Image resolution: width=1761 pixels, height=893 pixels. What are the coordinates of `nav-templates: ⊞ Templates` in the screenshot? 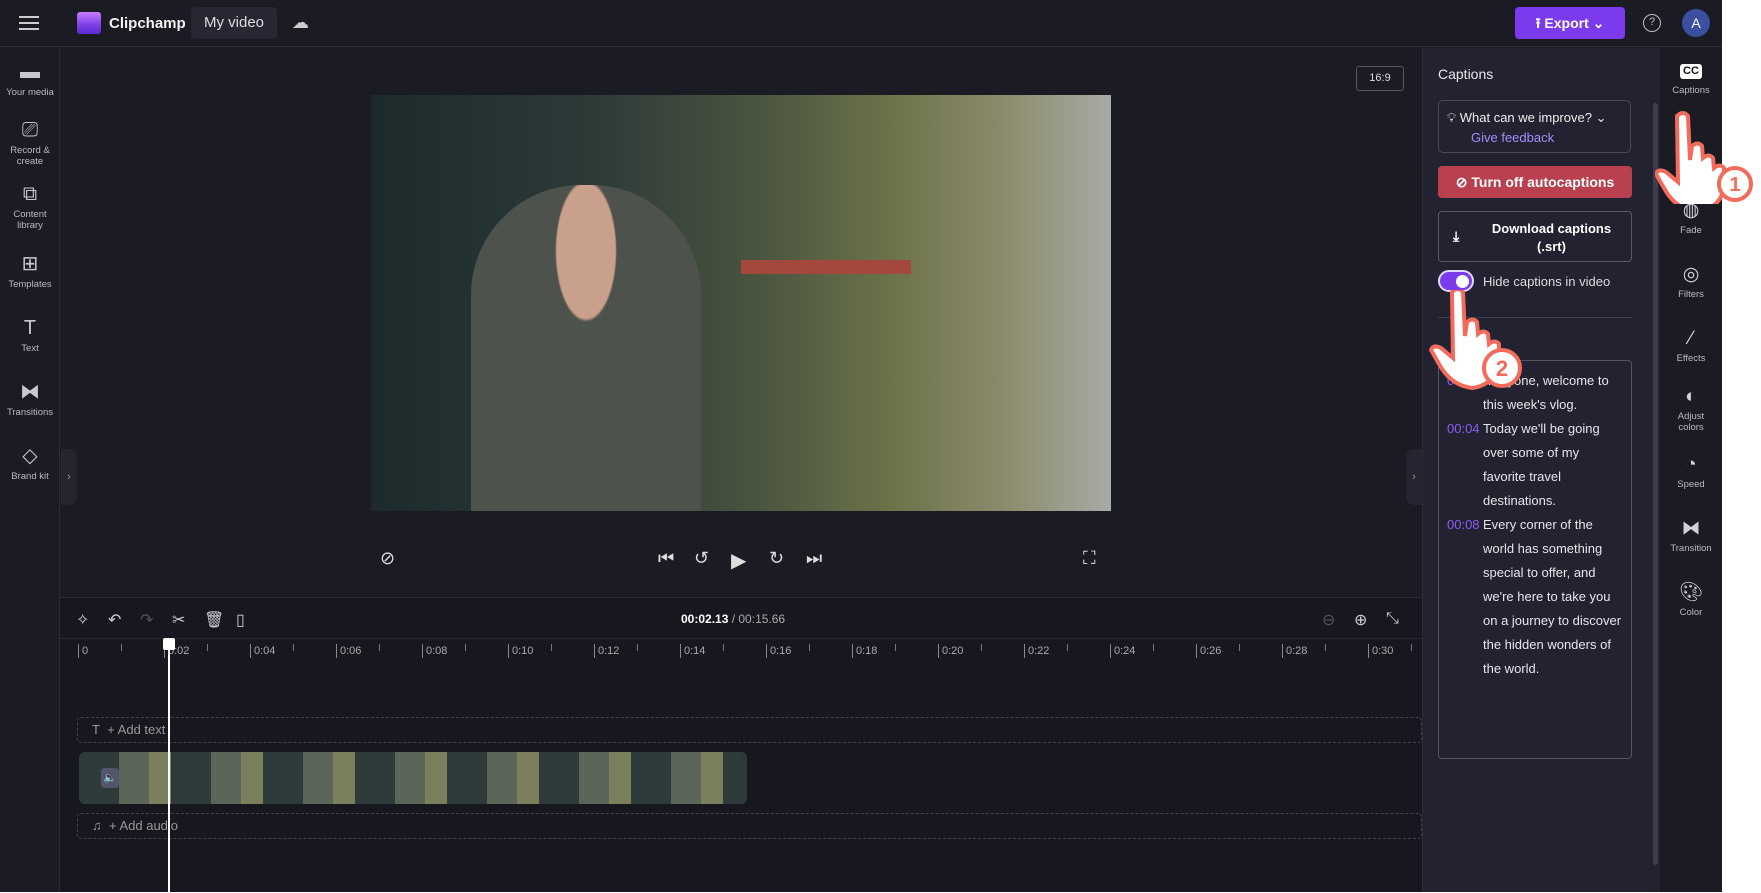 It's located at (30, 271).